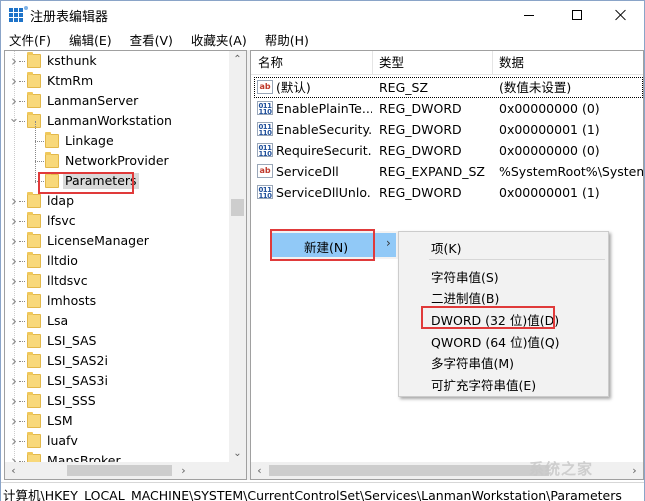 The width and height of the screenshot is (645, 501). What do you see at coordinates (237, 453) in the screenshot?
I see `scroll-down-icon: ⌄` at bounding box center [237, 453].